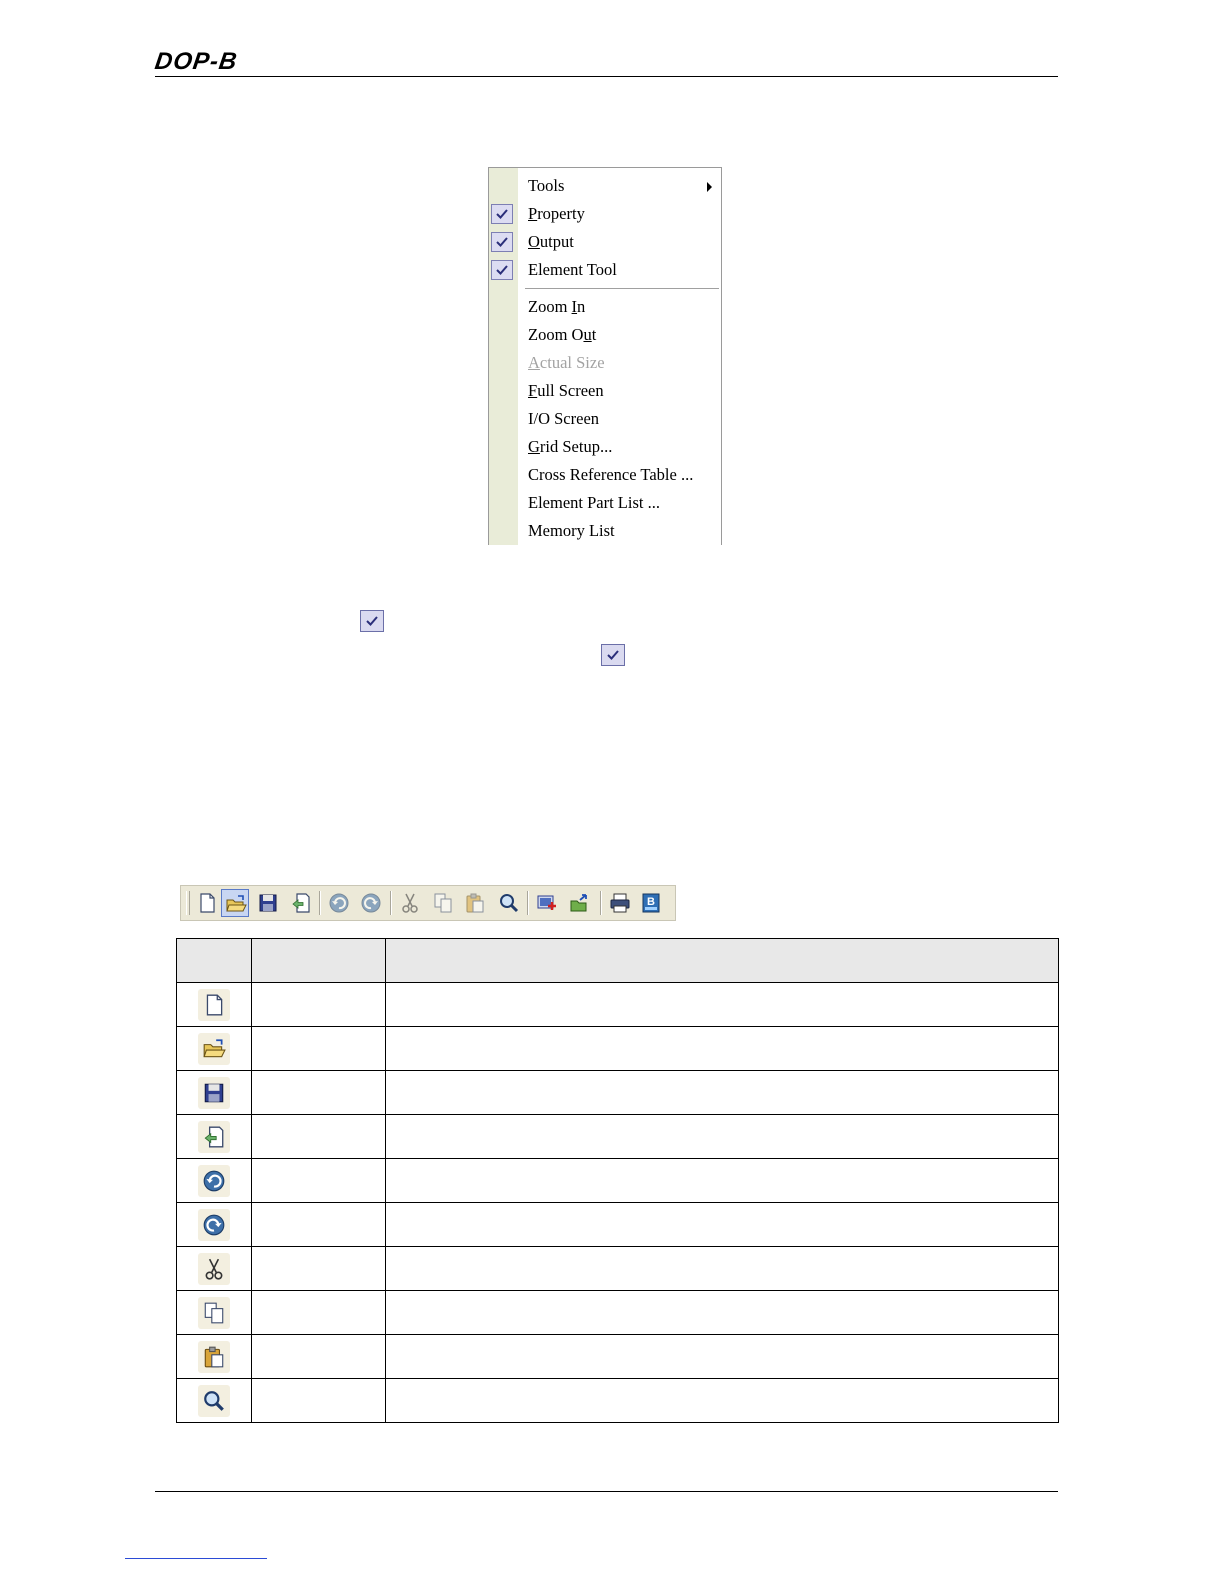 This screenshot has width=1224, height=1584. I want to click on copy-icon, so click(214, 1312).